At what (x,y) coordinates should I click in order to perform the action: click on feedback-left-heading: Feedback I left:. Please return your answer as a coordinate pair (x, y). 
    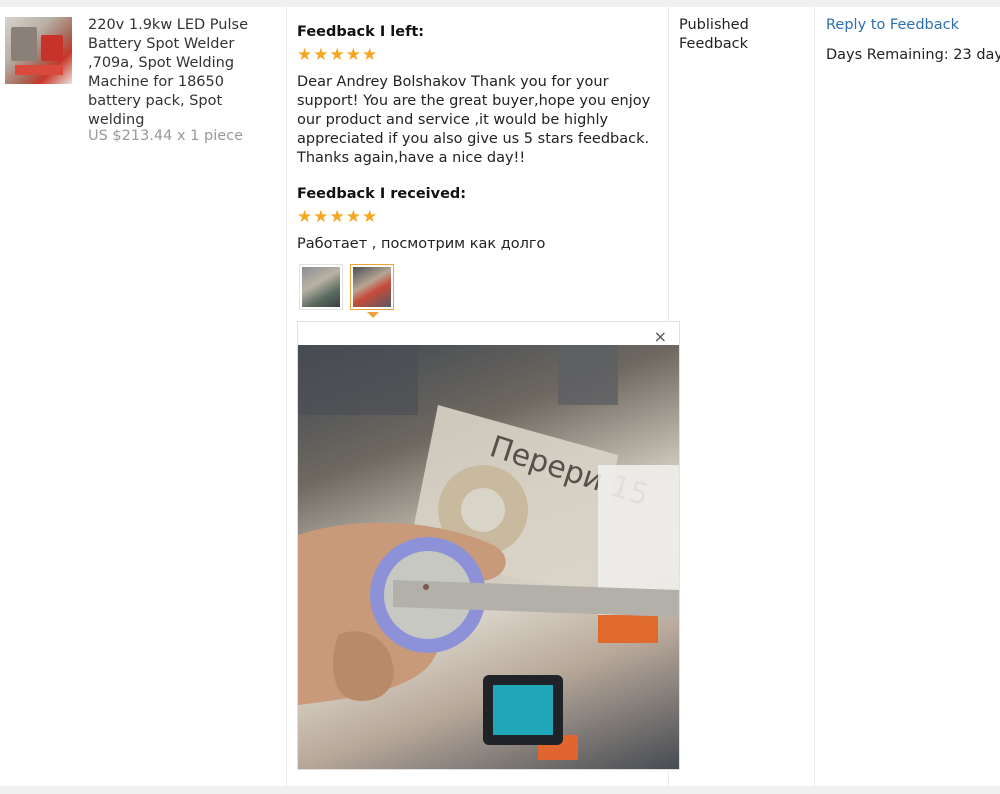
    Looking at the image, I should click on (361, 32).